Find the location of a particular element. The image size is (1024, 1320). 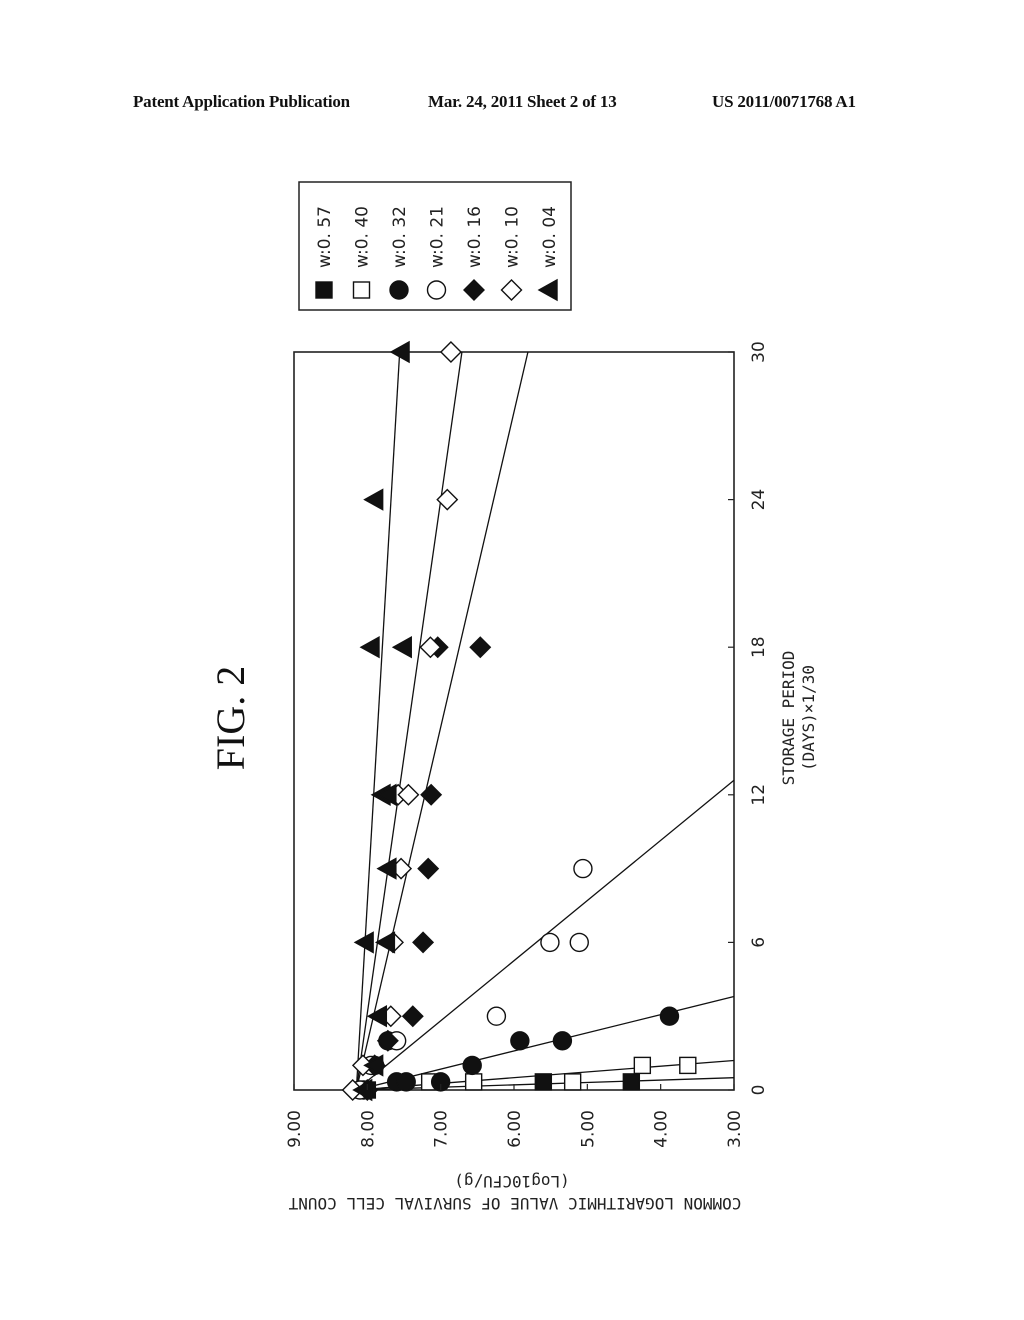

day-tick-label: 18 is located at coordinates (759, 647).